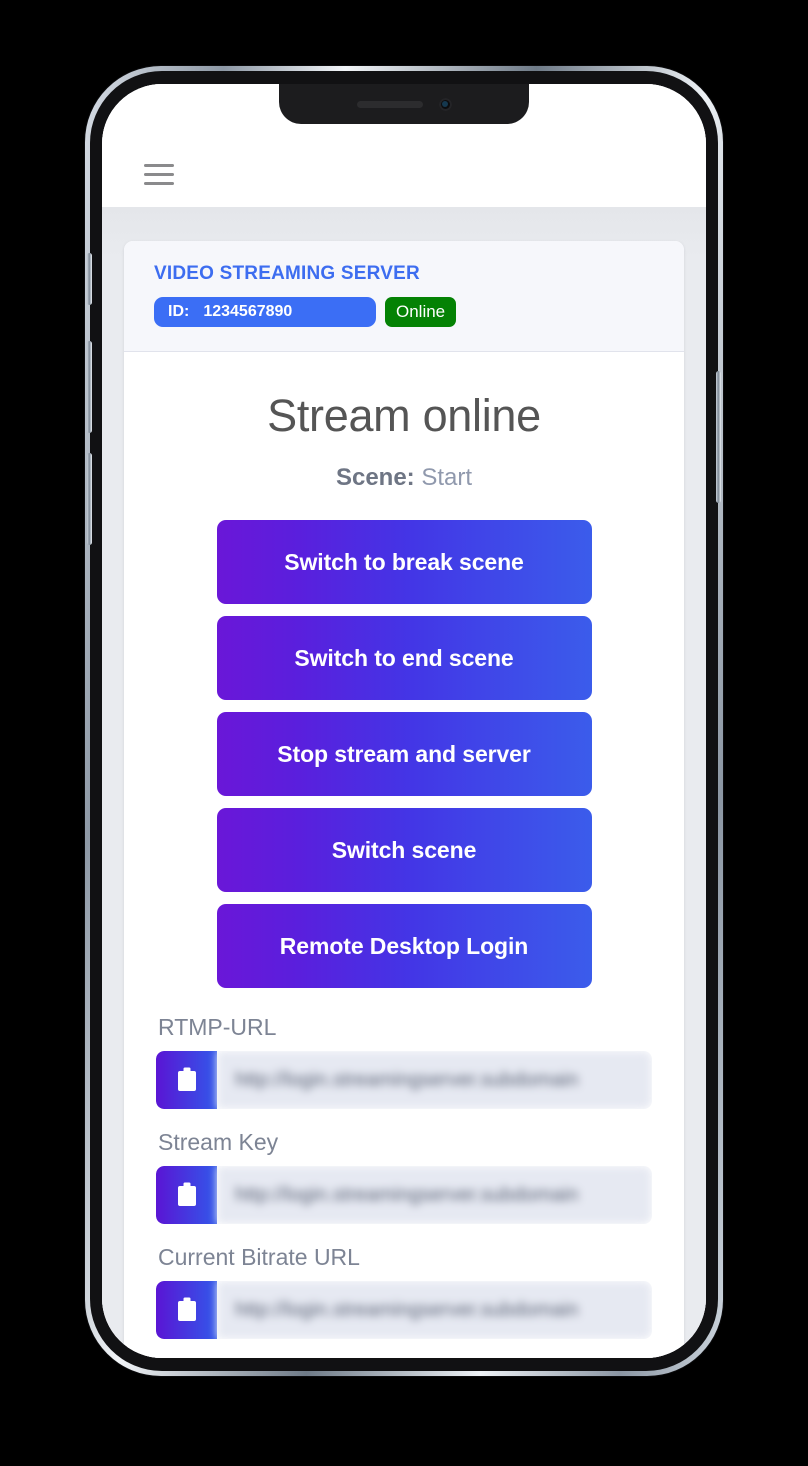 The width and height of the screenshot is (808, 1466). I want to click on copy-rtmp-url-button, so click(186, 1080).